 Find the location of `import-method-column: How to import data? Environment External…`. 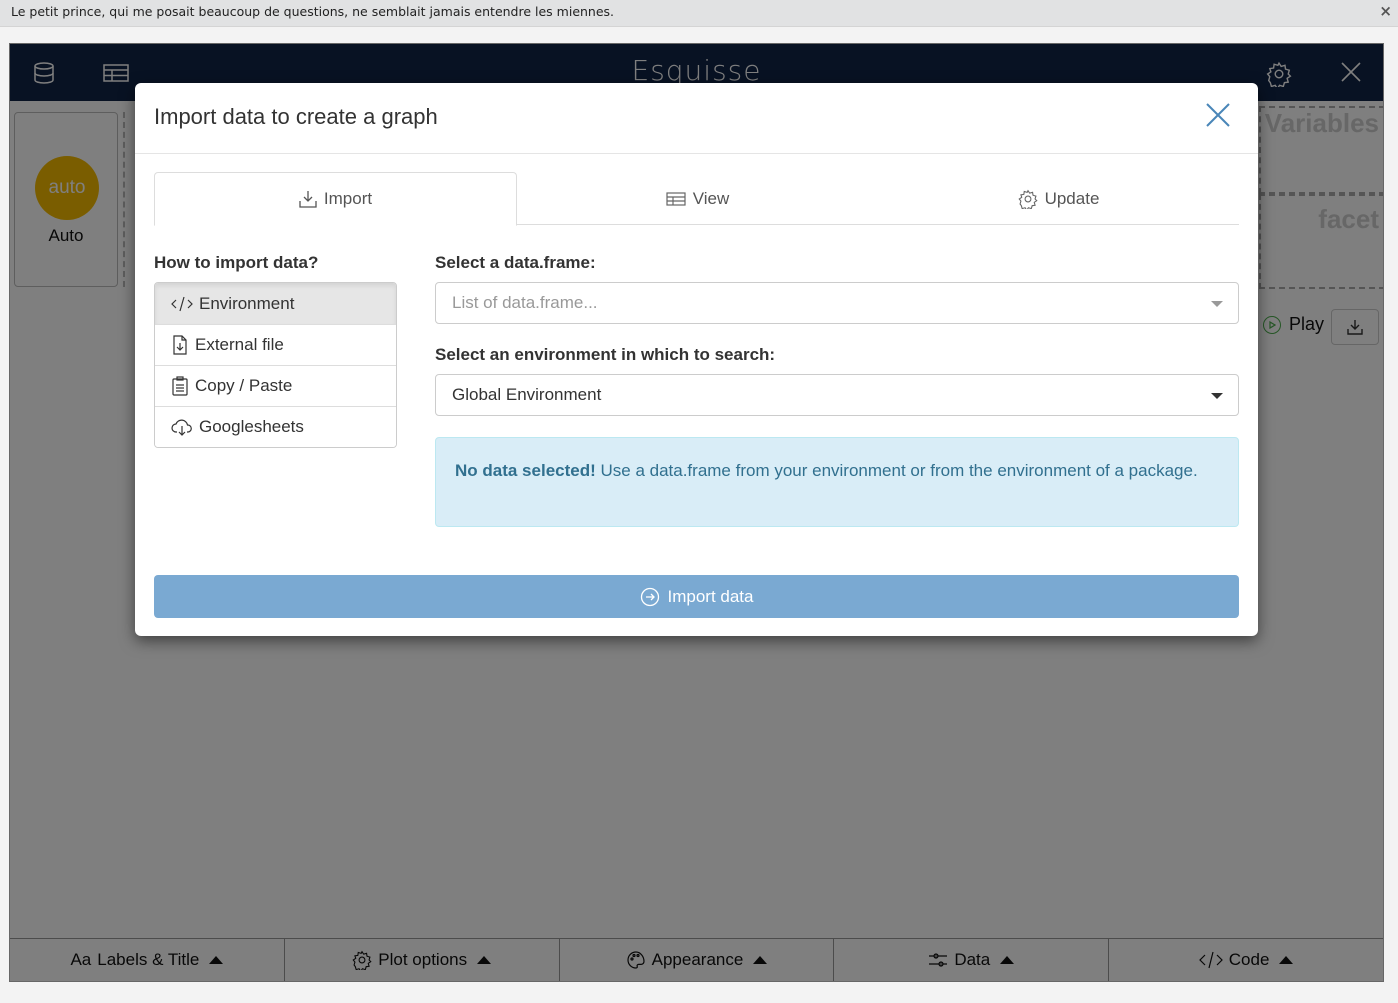

import-method-column: How to import data? Environment External… is located at coordinates (275, 350).